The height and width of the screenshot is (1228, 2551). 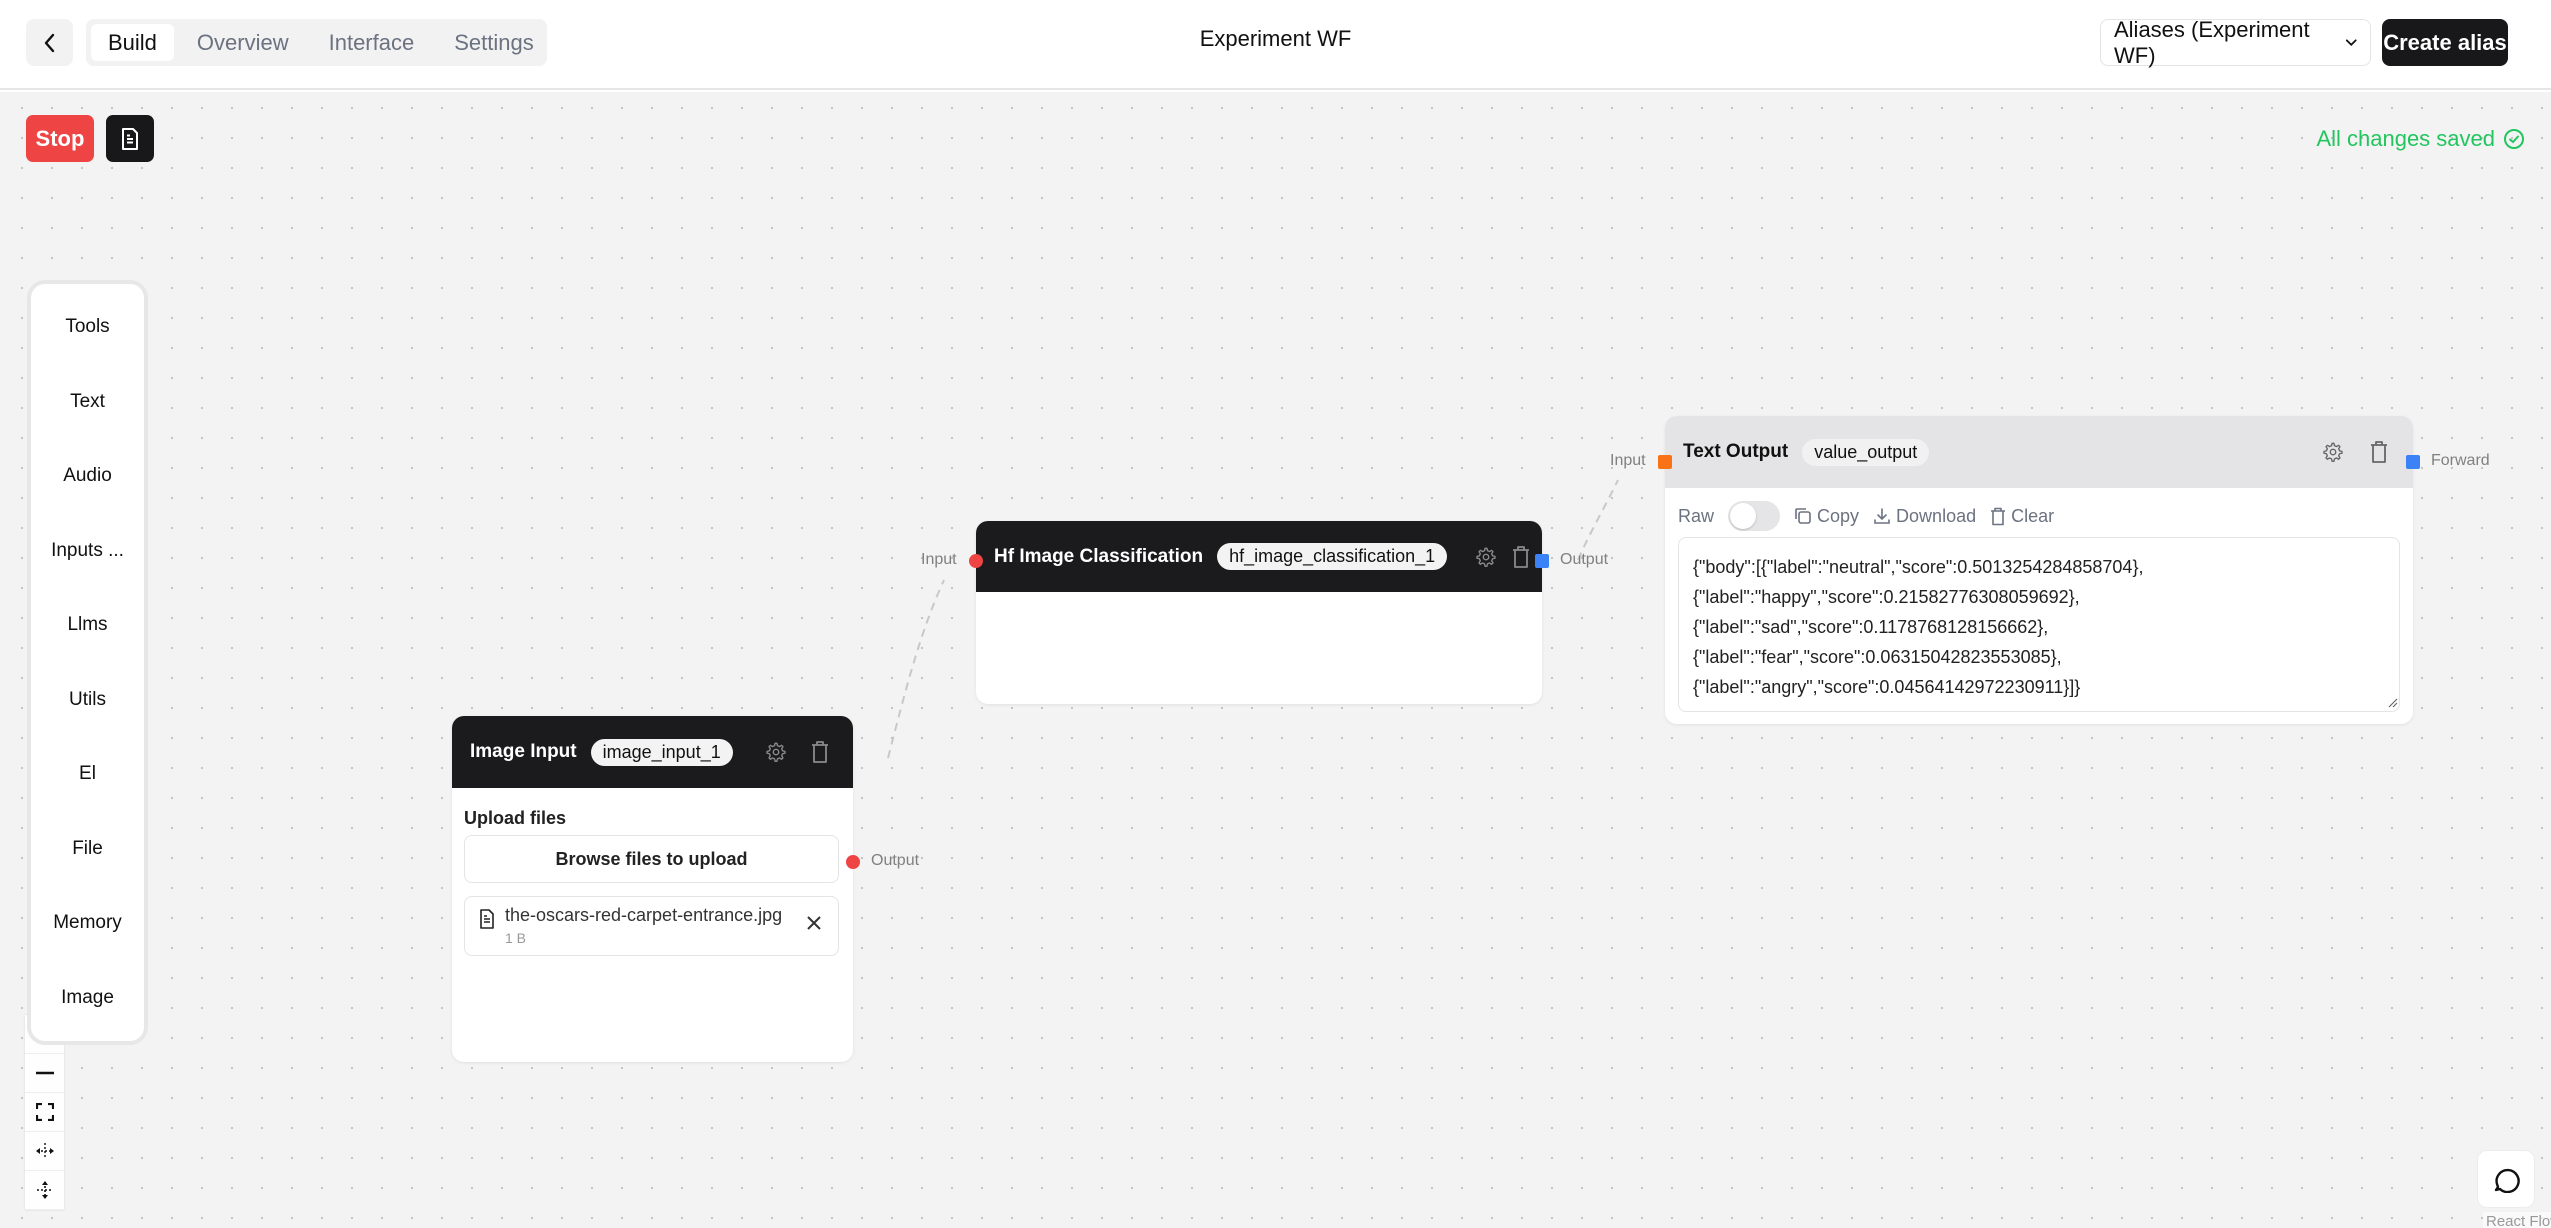 What do you see at coordinates (60, 138) in the screenshot?
I see `stop-button: Stop` at bounding box center [60, 138].